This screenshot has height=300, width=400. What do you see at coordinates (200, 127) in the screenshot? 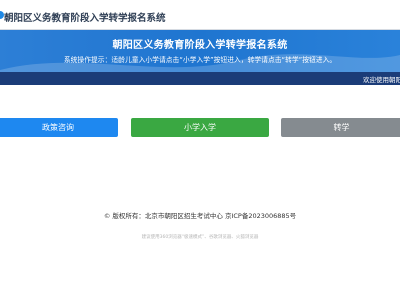
I see `primary-school-enroll-button: 小学入学` at bounding box center [200, 127].